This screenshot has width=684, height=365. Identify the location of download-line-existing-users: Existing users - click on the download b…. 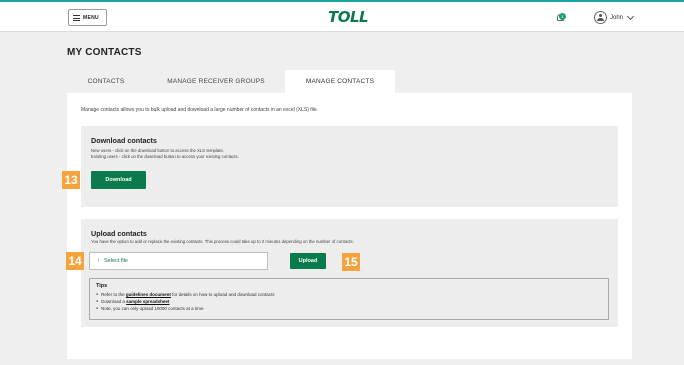
(165, 156).